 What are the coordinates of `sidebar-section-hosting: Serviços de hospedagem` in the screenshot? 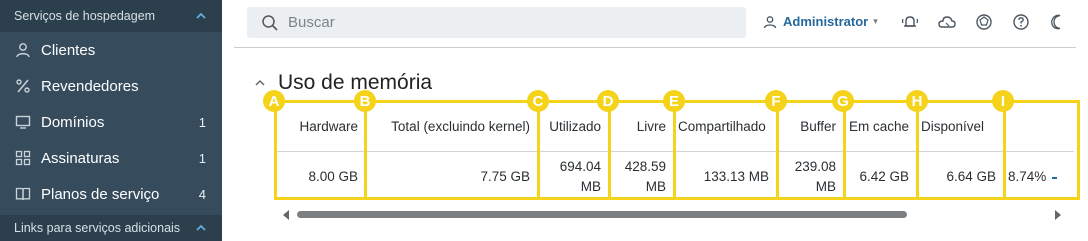 It's located at (111, 16).